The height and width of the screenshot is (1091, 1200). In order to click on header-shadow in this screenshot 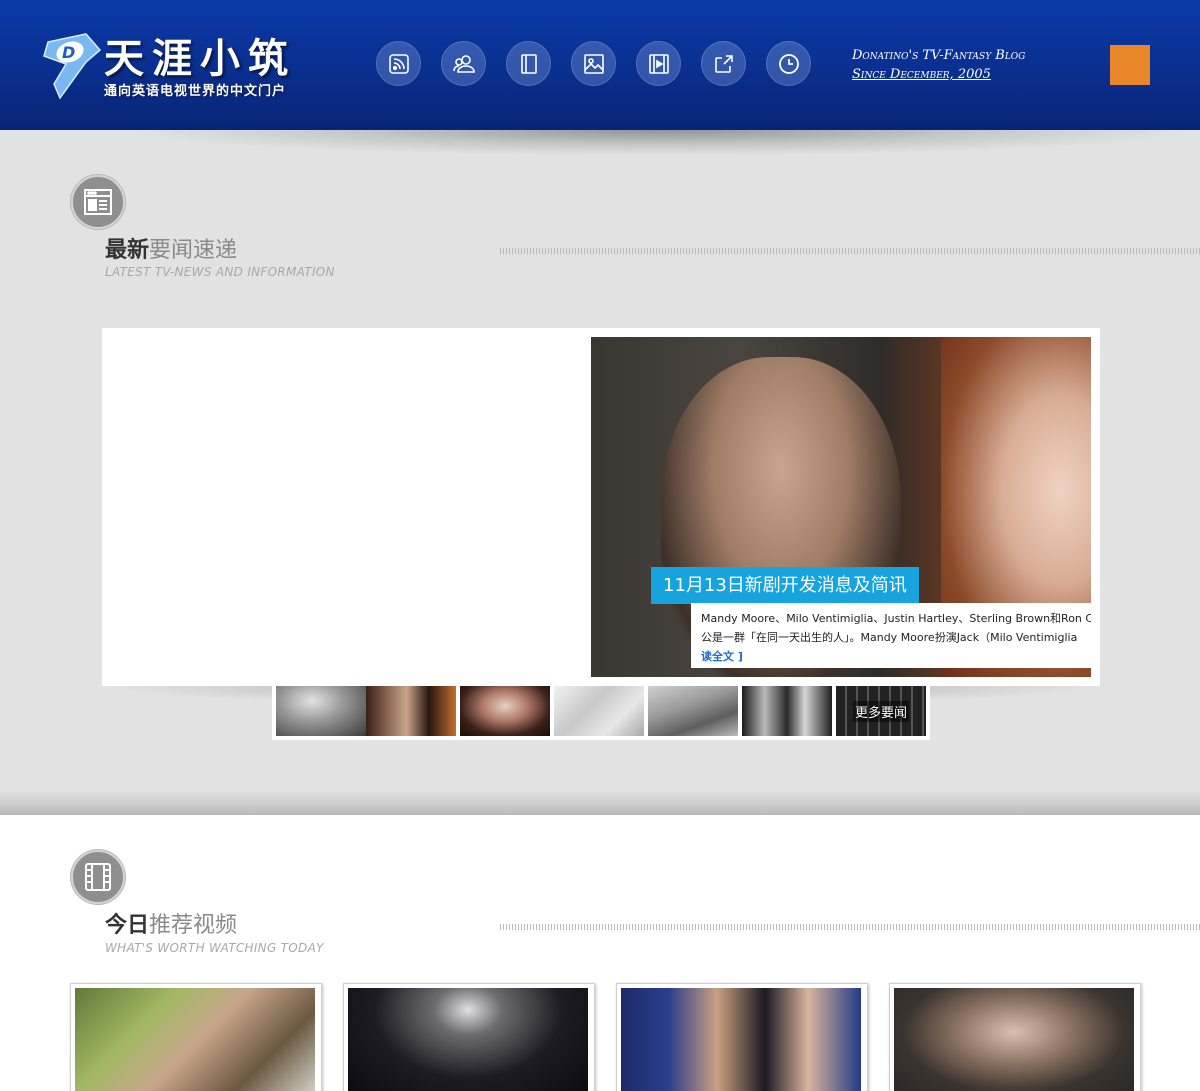, I will do `click(660, 143)`.